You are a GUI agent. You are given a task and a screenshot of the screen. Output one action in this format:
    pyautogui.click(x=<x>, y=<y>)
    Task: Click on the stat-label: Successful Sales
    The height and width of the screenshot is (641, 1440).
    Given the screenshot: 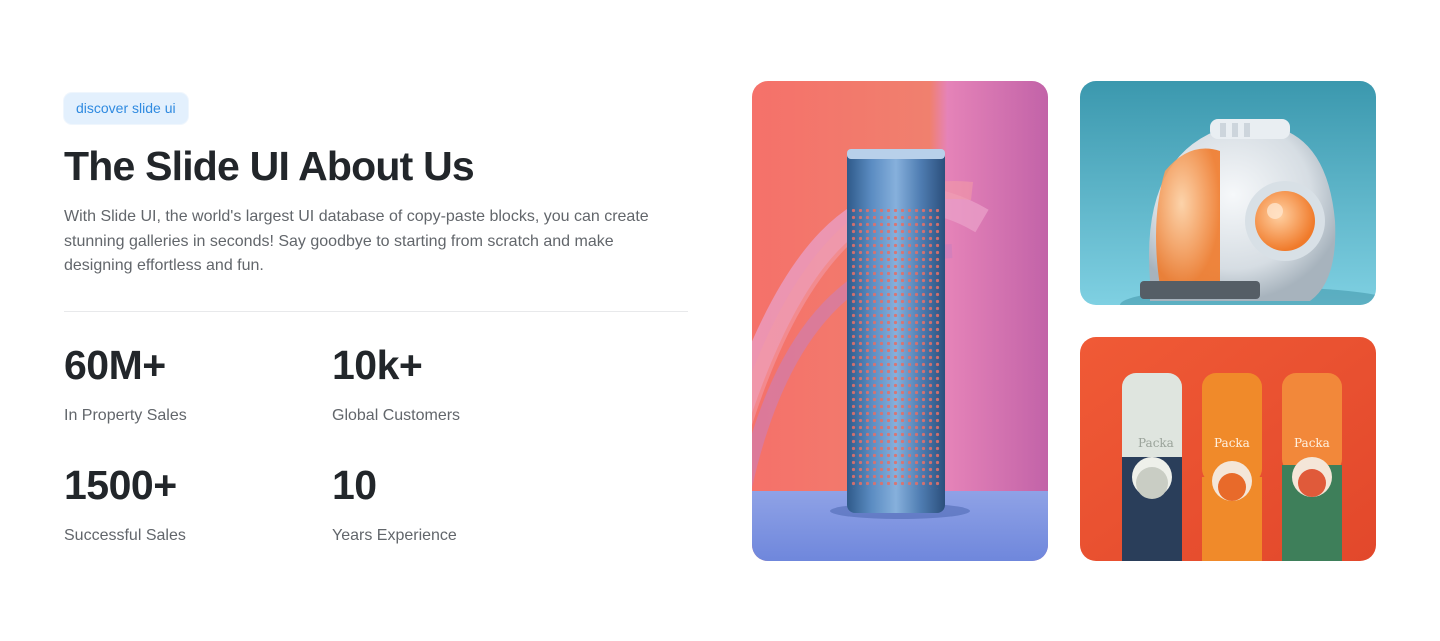 What is the action you would take?
    pyautogui.click(x=125, y=535)
    